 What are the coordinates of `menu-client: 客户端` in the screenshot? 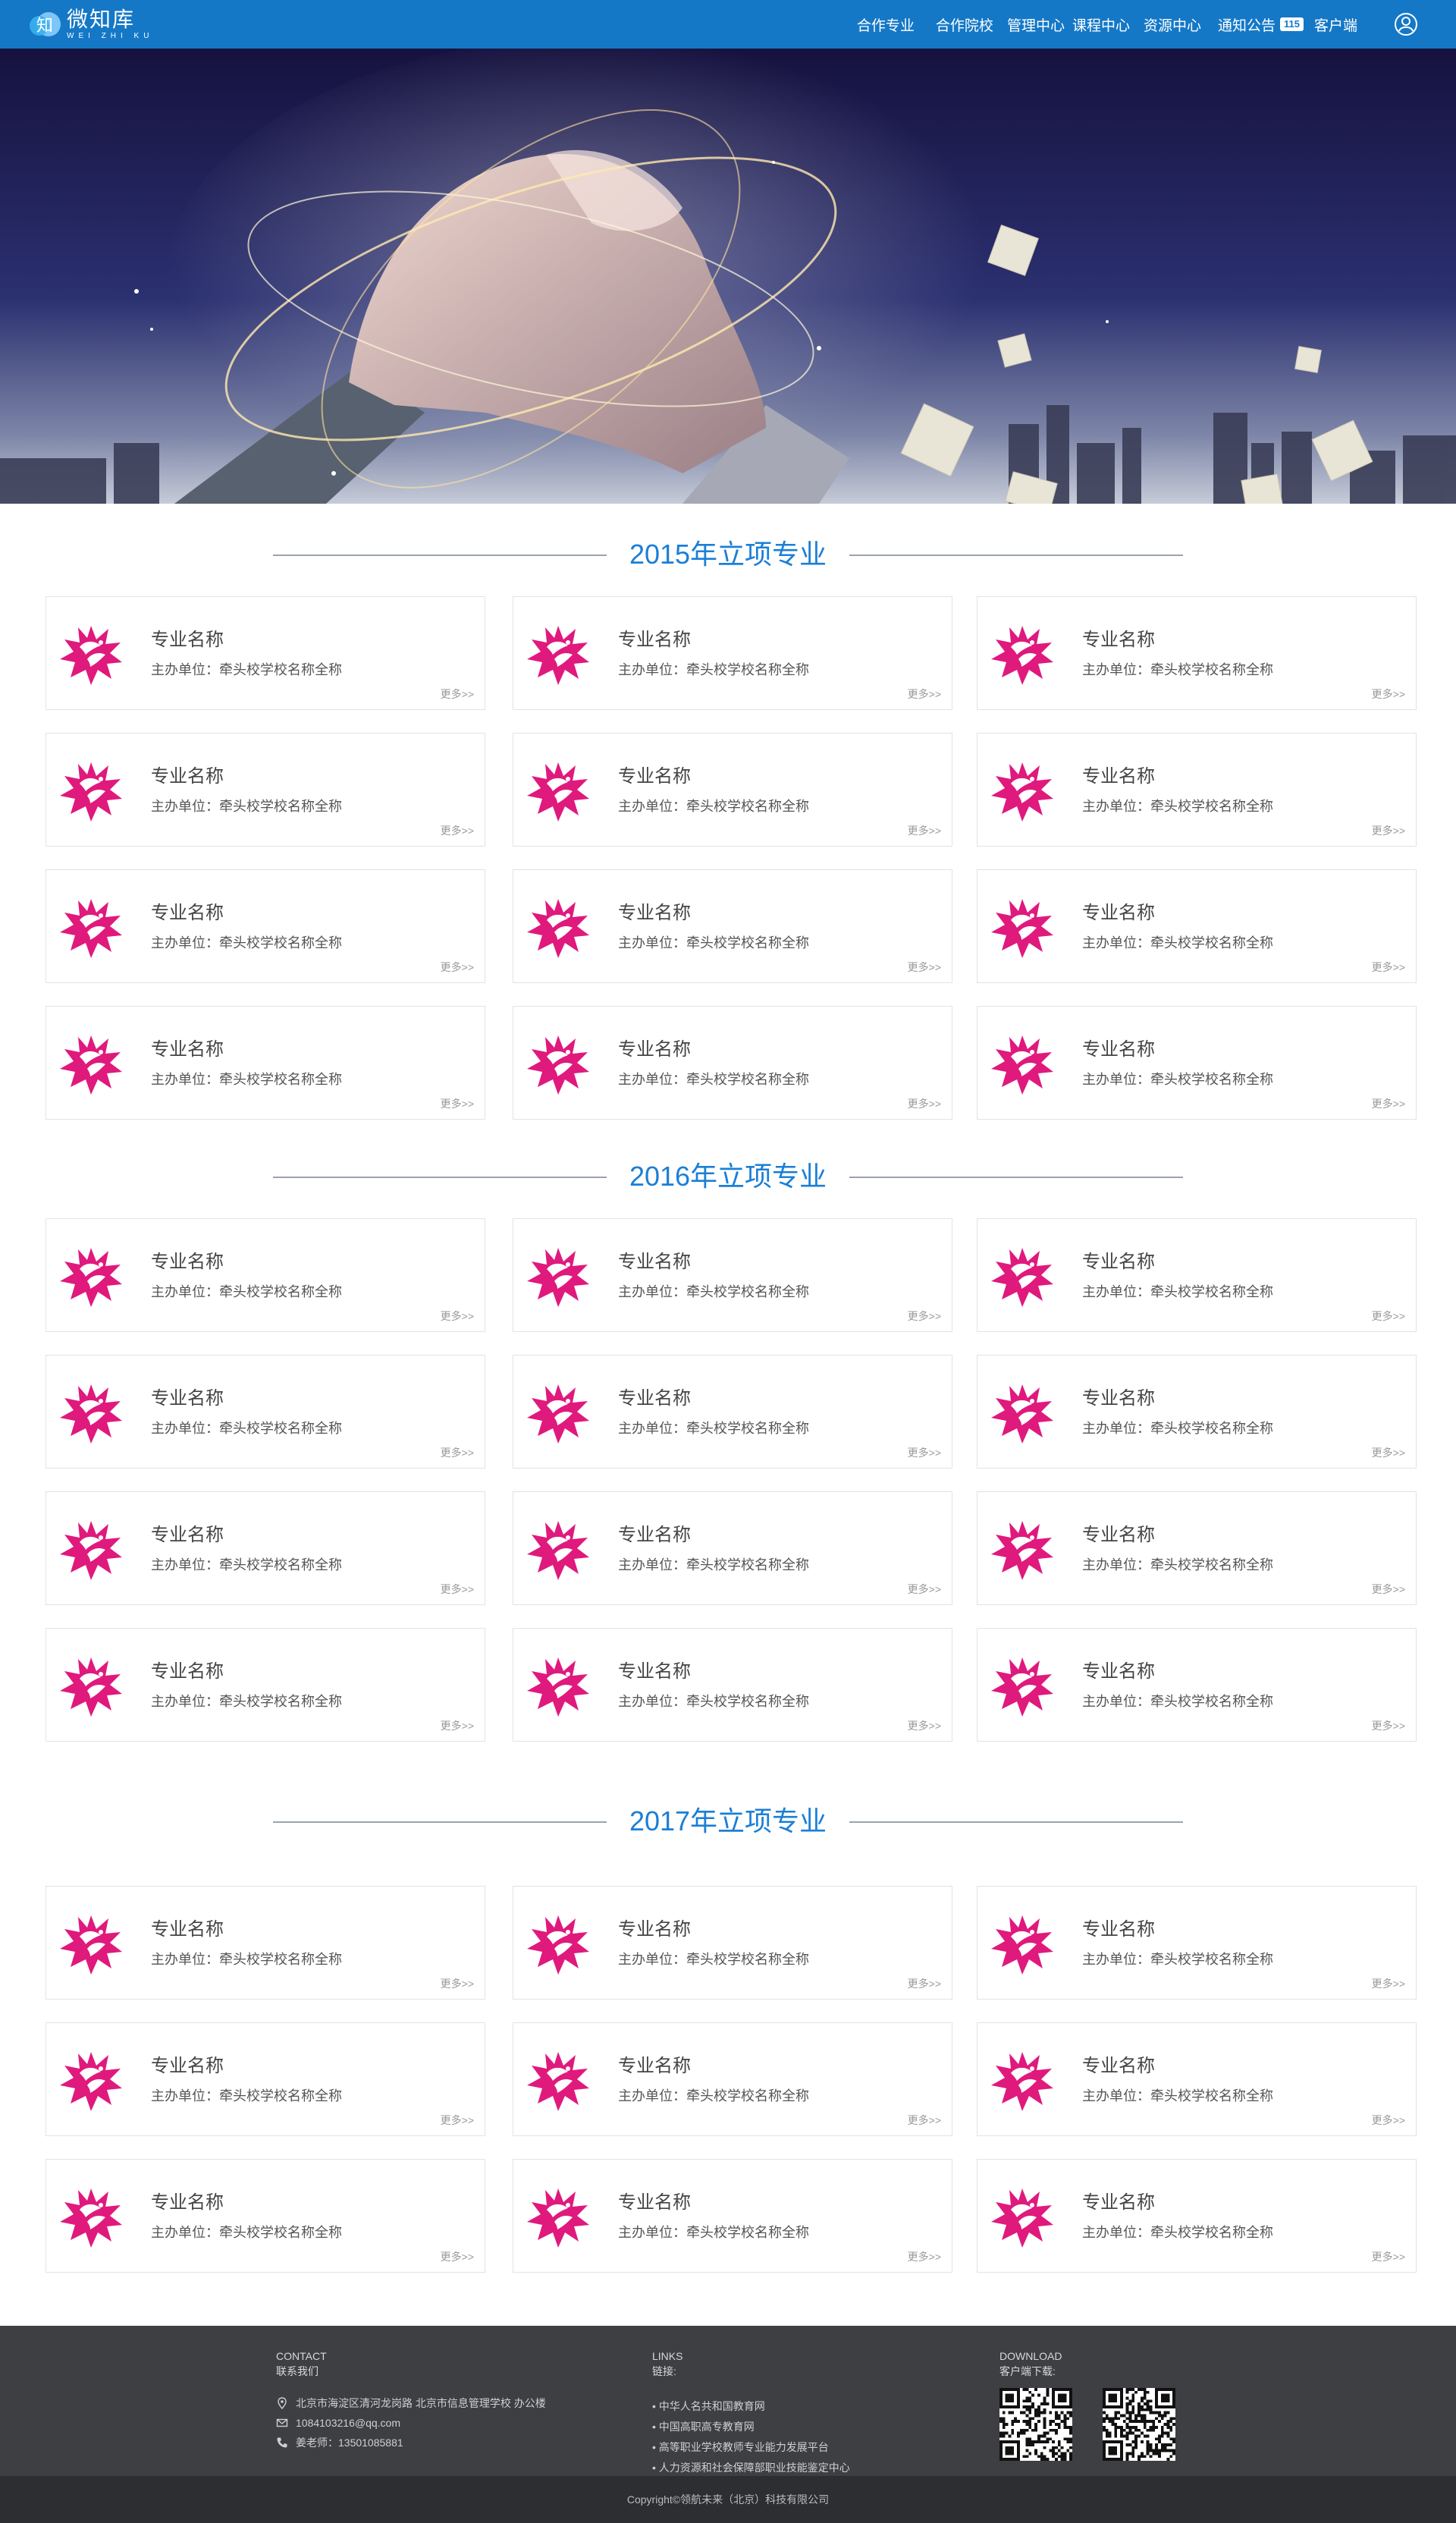 It's located at (1335, 24).